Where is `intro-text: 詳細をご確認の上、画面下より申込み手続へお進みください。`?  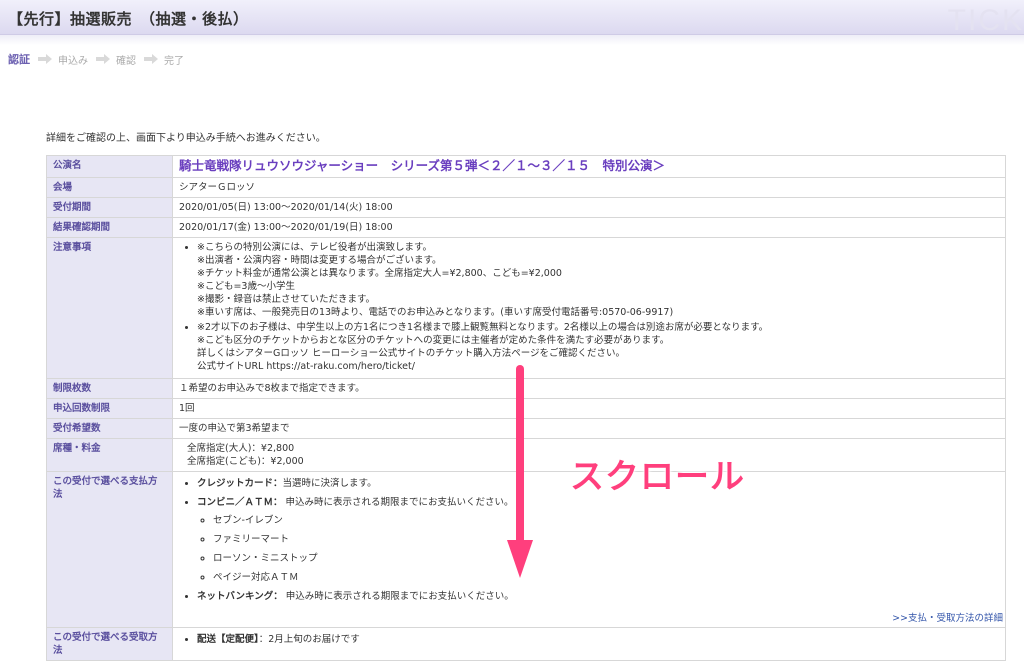
intro-text: 詳細をご確認の上、画面下より申込み手続へお進みください。 is located at coordinates (186, 138).